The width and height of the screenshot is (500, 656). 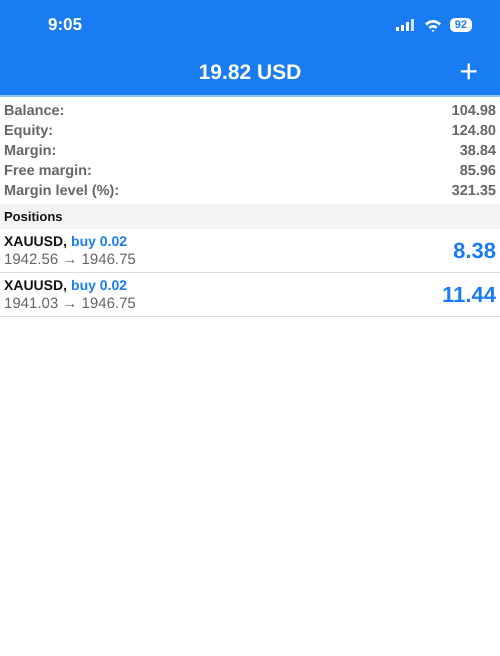 What do you see at coordinates (65, 25) in the screenshot?
I see `status-time: 9:05` at bounding box center [65, 25].